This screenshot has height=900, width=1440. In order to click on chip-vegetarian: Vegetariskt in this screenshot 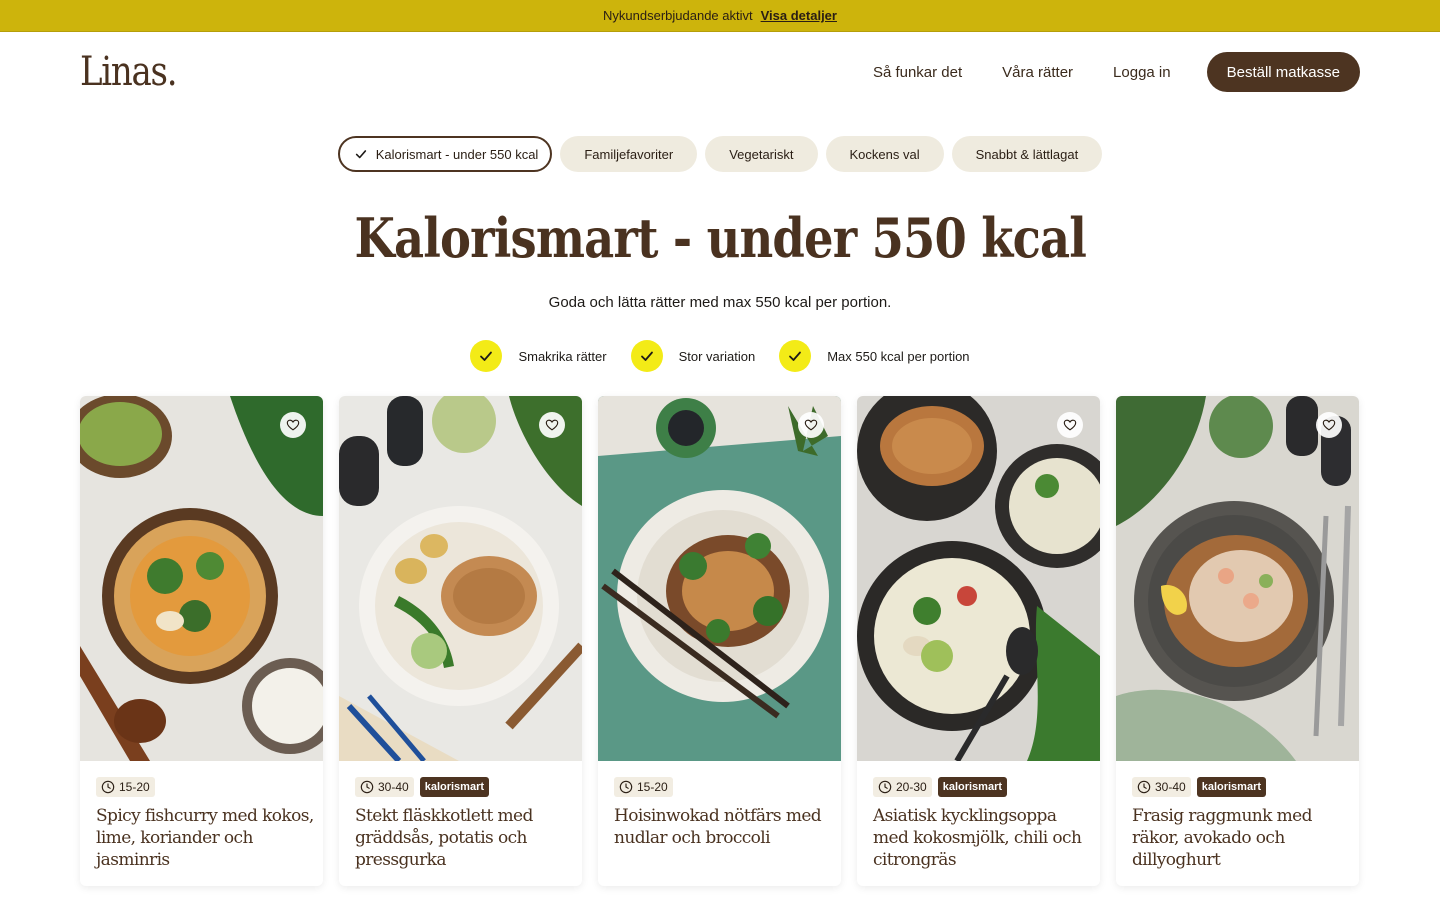, I will do `click(761, 154)`.